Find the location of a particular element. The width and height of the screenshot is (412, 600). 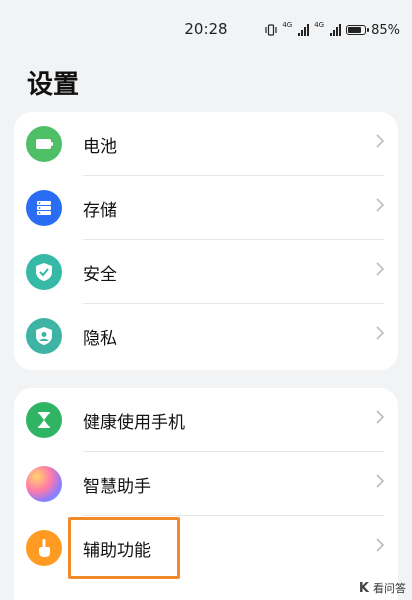

vibrate-icon is located at coordinates (271, 30).